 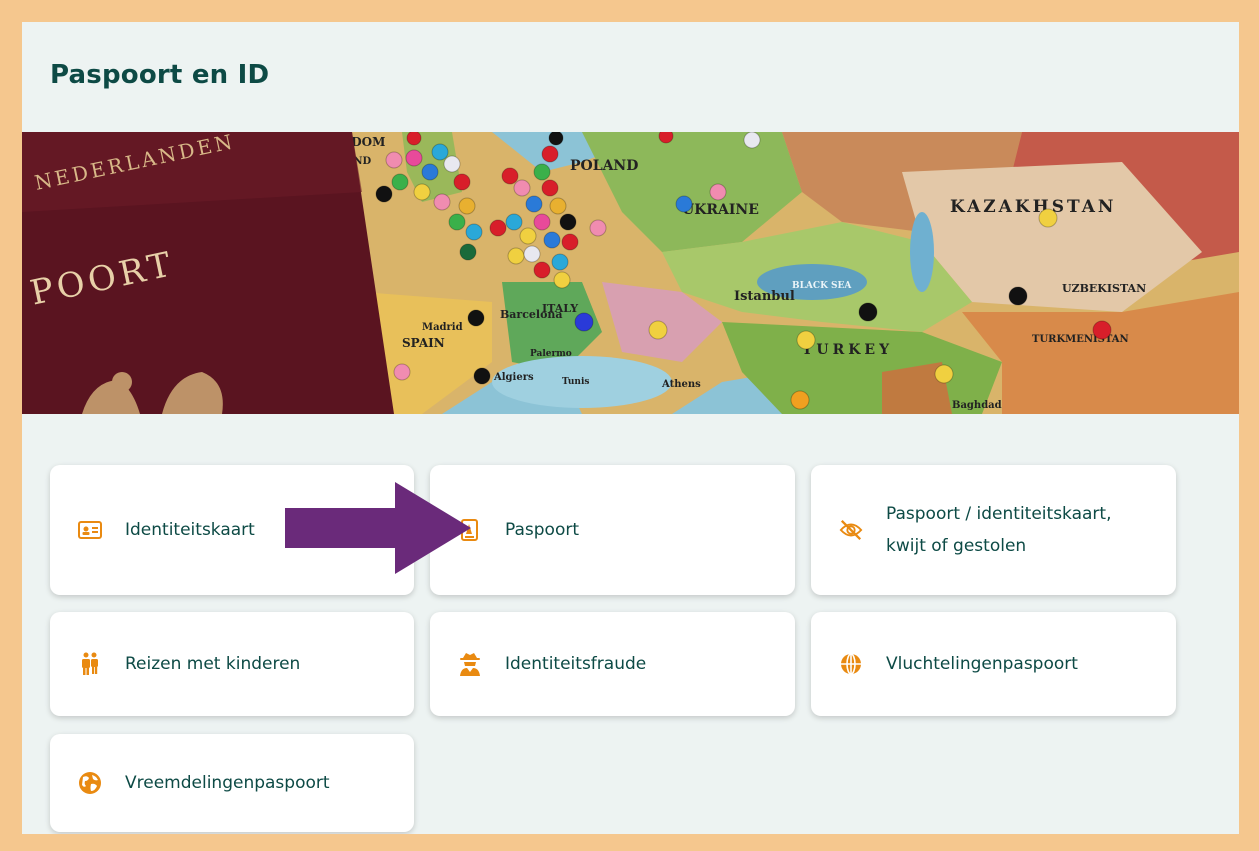 I want to click on map-label: TURKEY, so click(x=847, y=350).